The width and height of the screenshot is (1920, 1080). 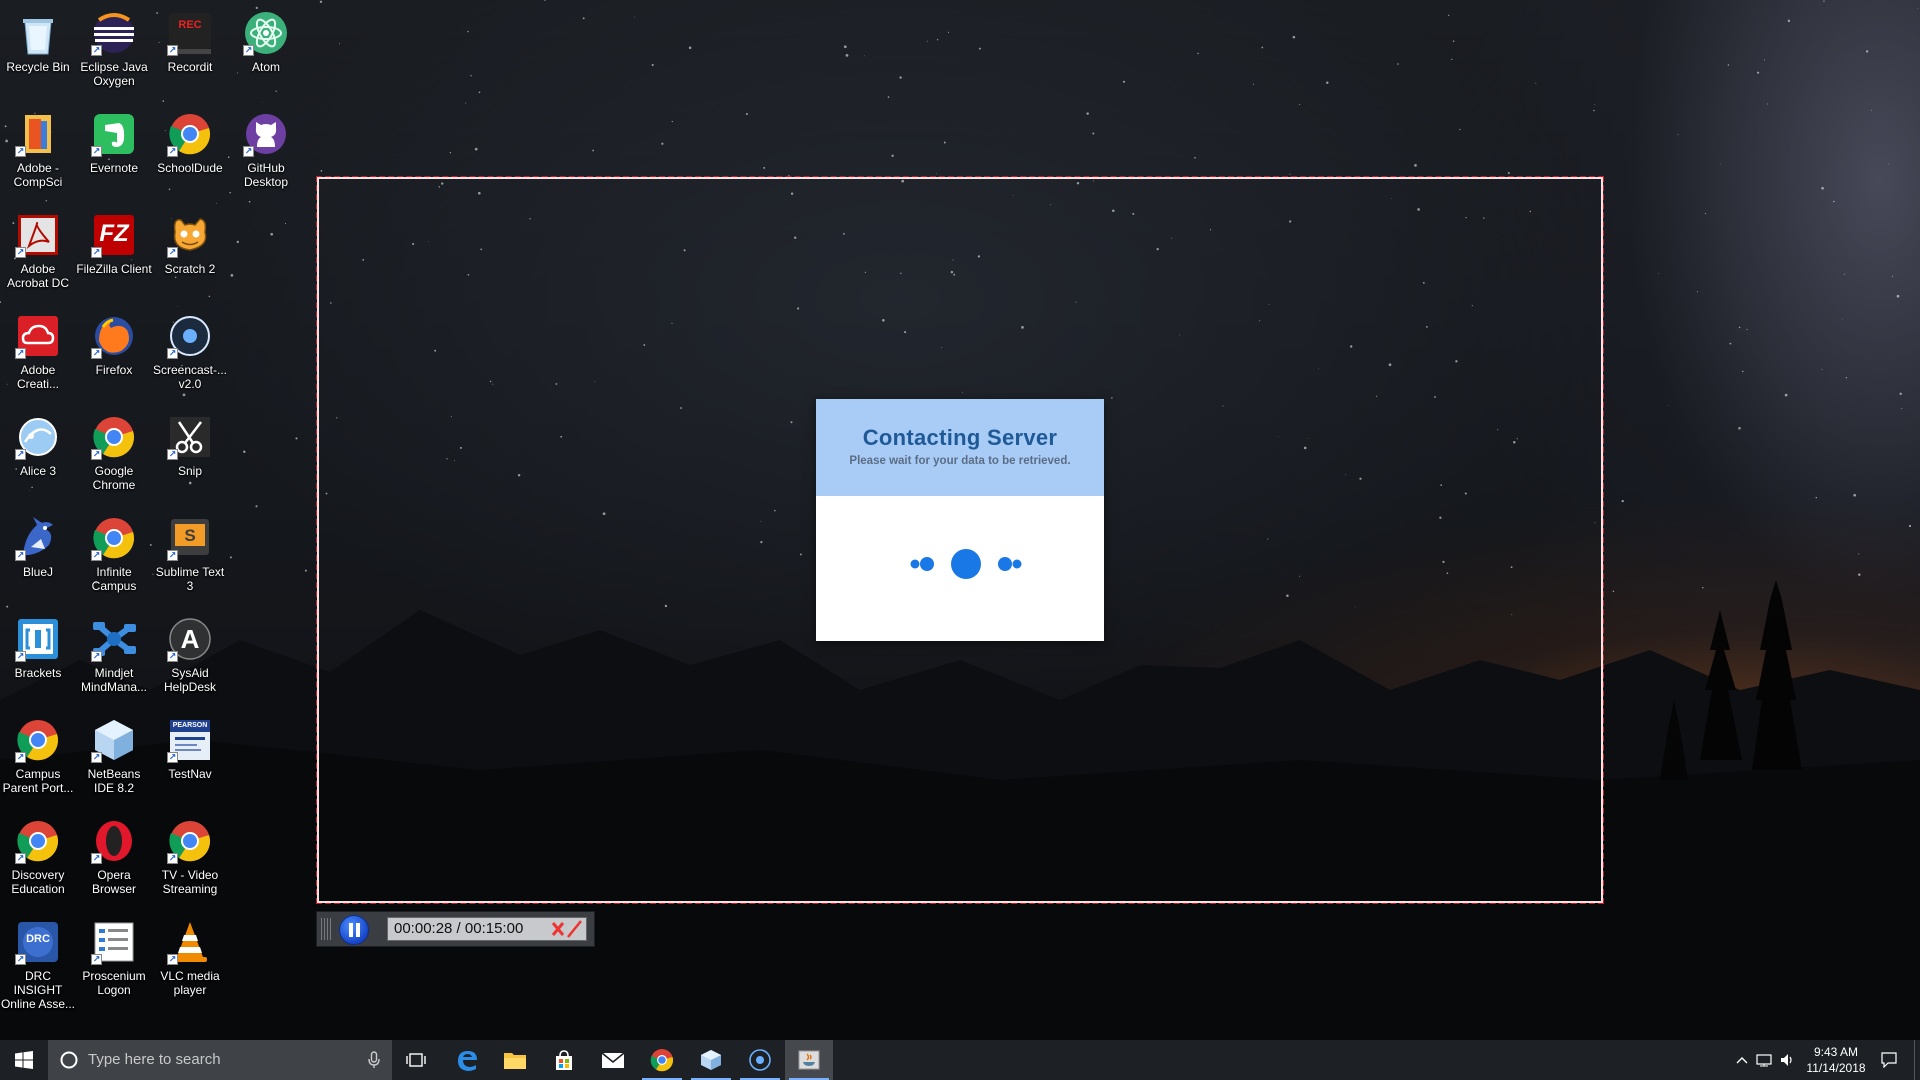 I want to click on desktop-icon-firefox: ↗ Firefox, so click(x=114, y=355).